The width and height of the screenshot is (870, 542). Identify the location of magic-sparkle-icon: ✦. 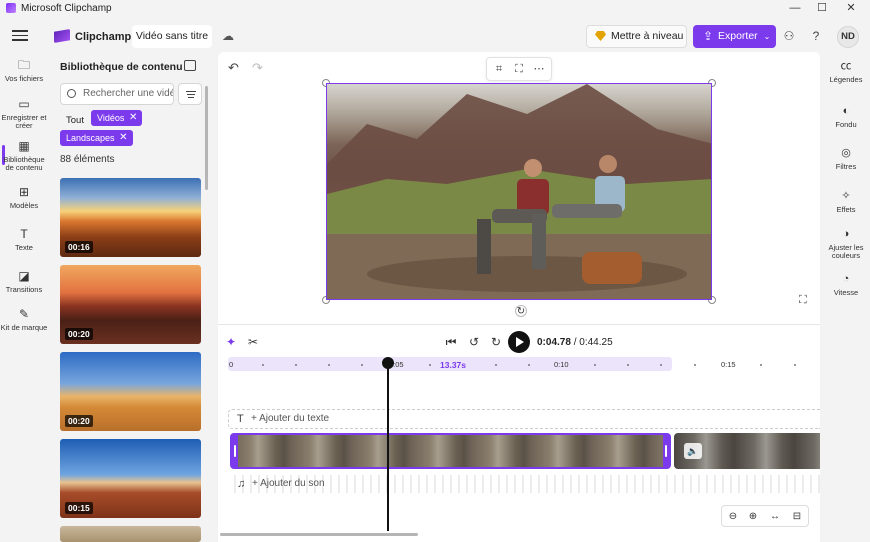
(231, 342).